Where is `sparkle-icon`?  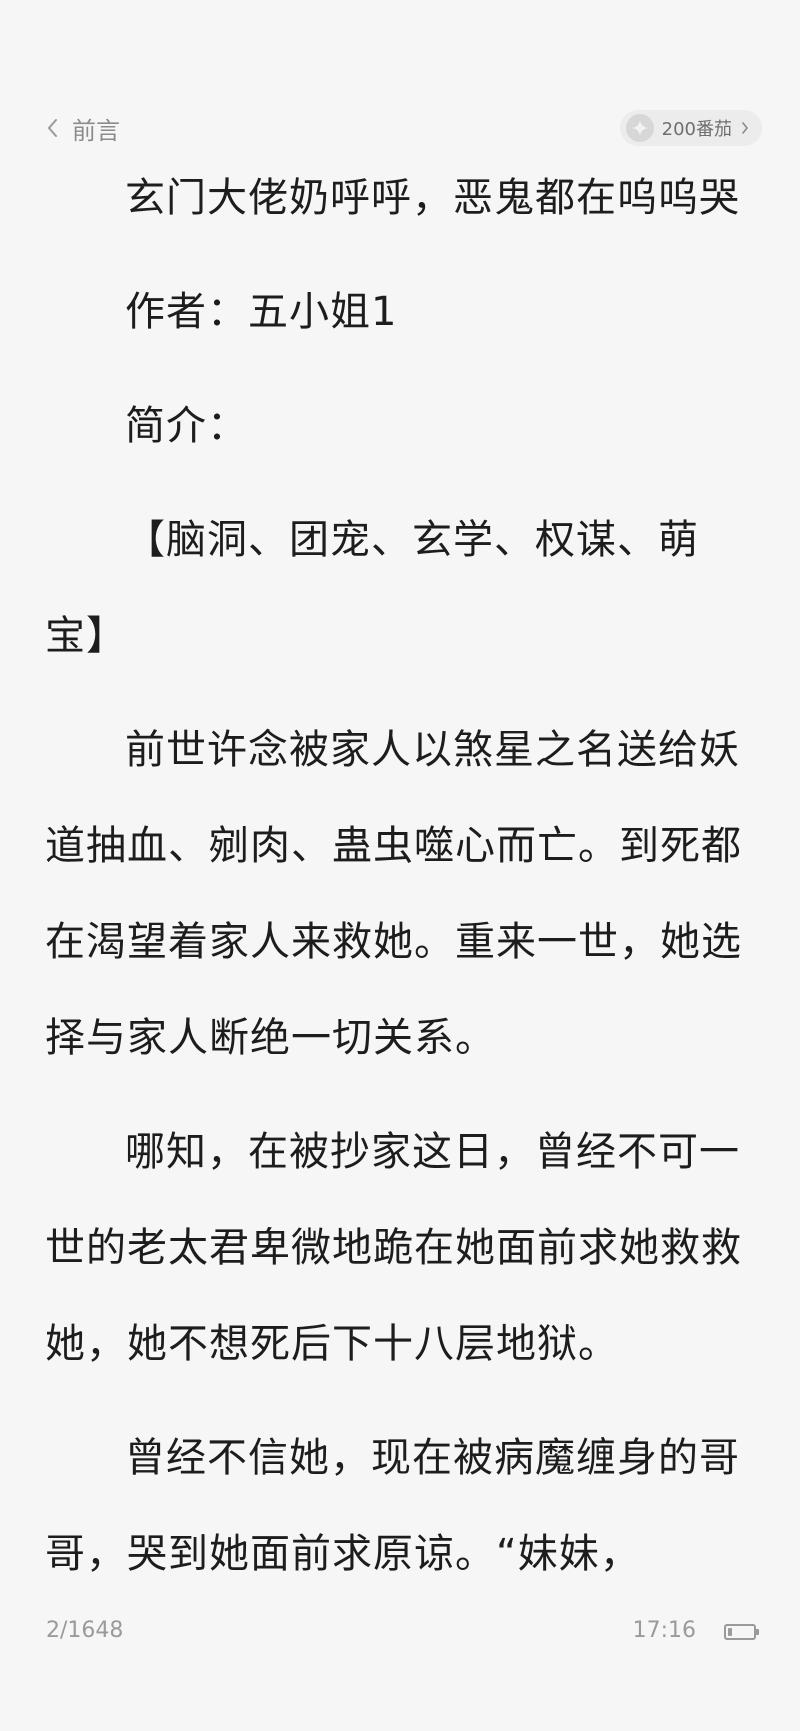
sparkle-icon is located at coordinates (639, 128).